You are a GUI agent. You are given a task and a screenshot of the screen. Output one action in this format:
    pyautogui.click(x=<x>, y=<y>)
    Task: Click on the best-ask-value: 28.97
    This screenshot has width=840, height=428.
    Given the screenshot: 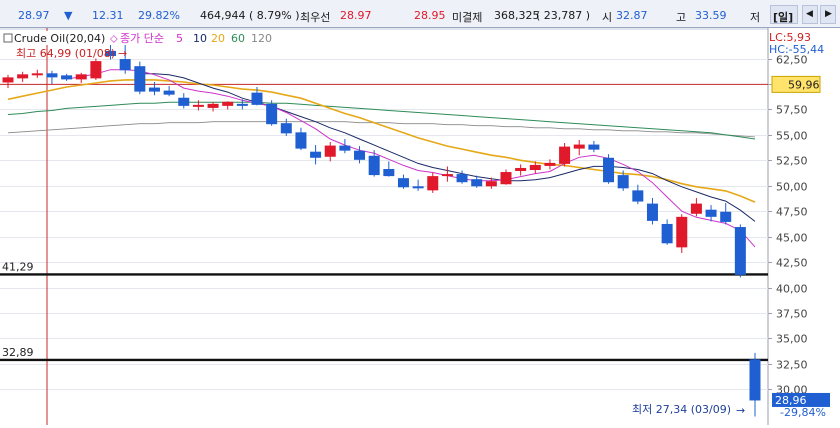 What is the action you would take?
    pyautogui.click(x=356, y=15)
    